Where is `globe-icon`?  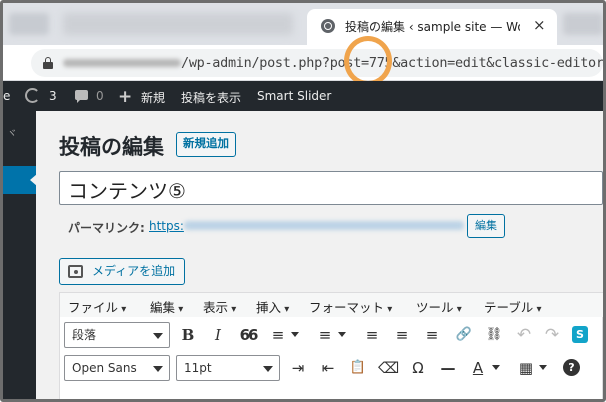
globe-icon is located at coordinates (328, 26).